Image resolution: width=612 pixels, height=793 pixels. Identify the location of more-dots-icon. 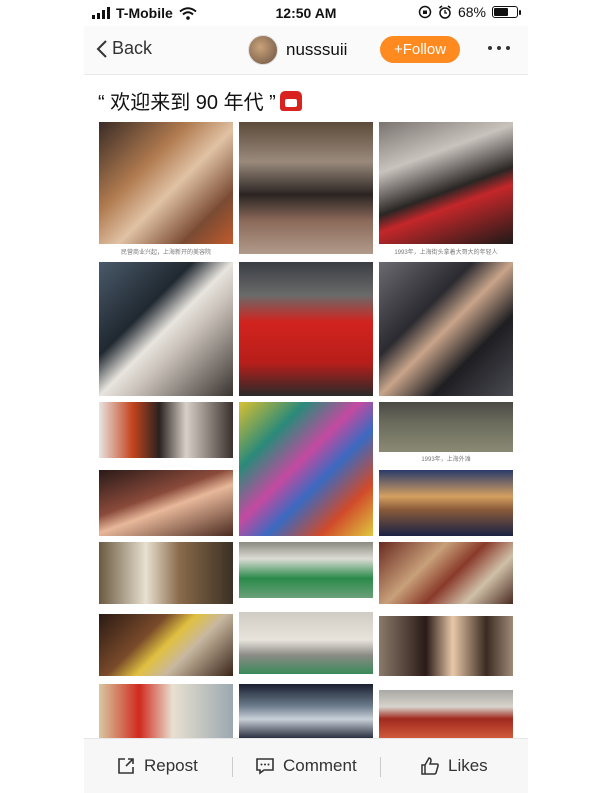
(499, 48).